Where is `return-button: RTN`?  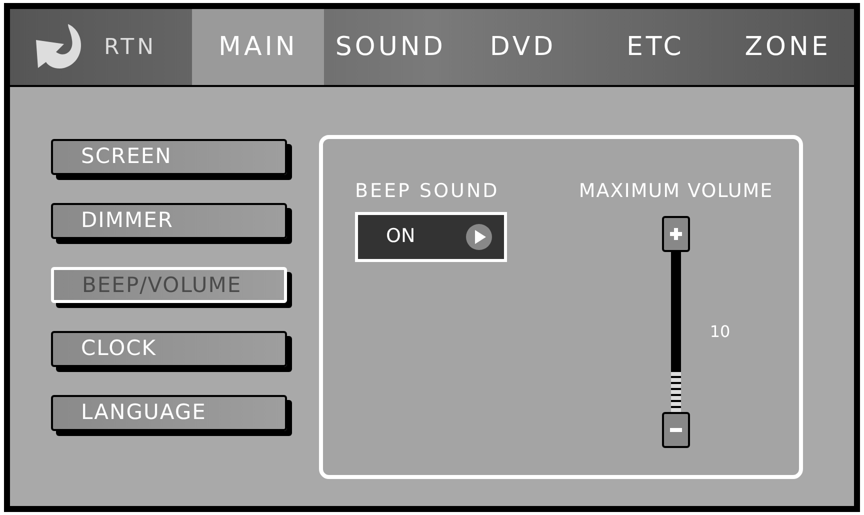
return-button: RTN is located at coordinates (101, 47).